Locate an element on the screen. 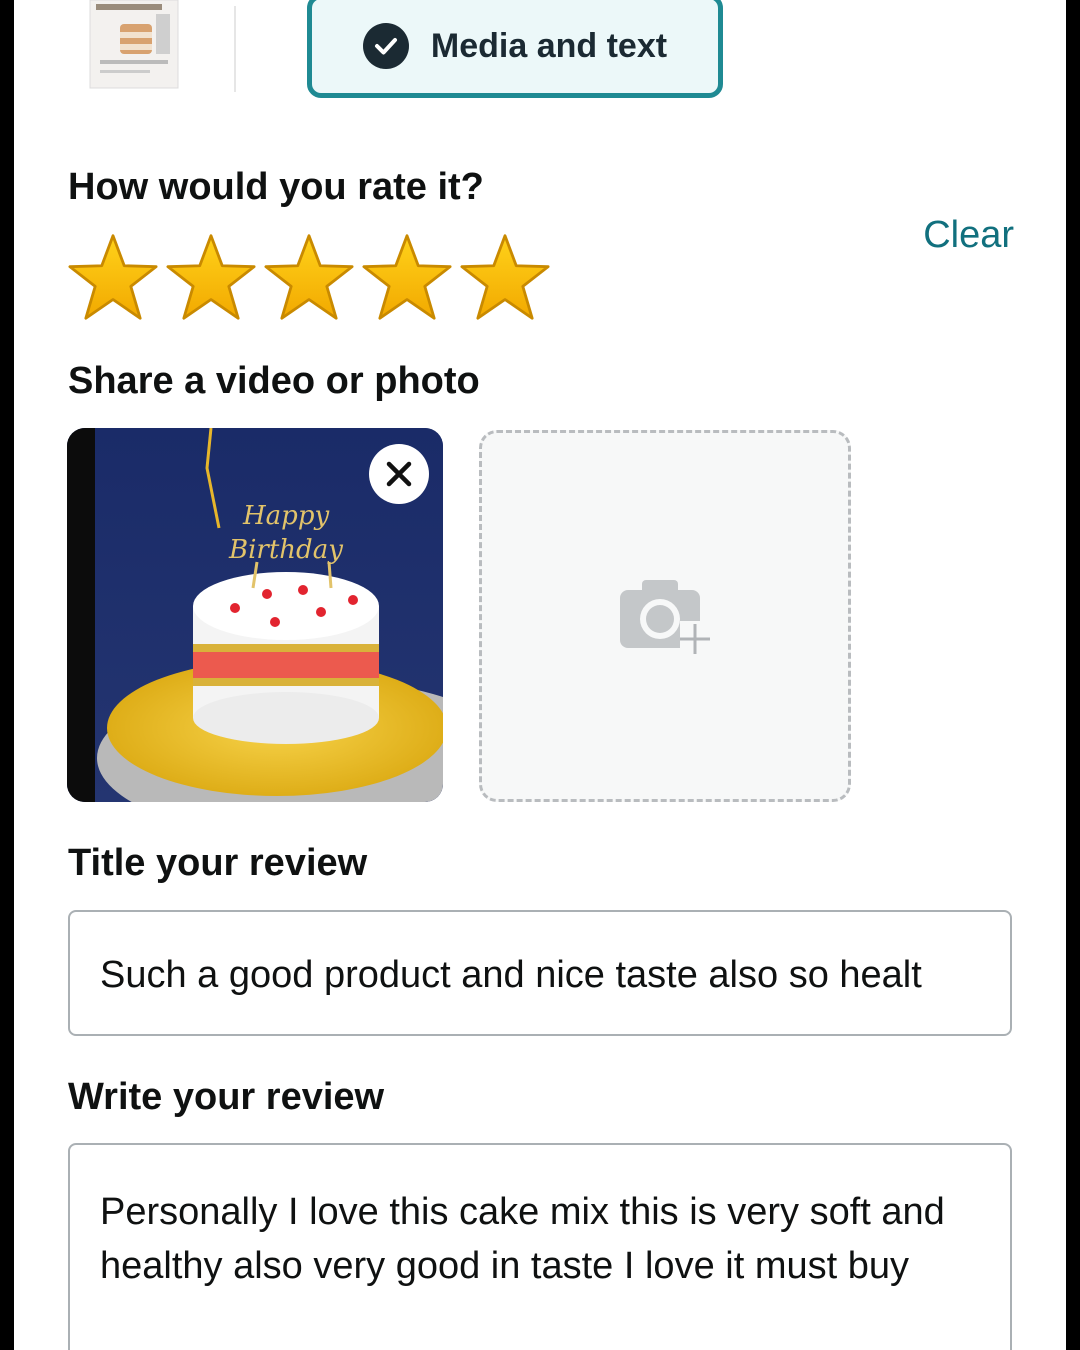  media-and-text-option: Media and text is located at coordinates (515, 49).